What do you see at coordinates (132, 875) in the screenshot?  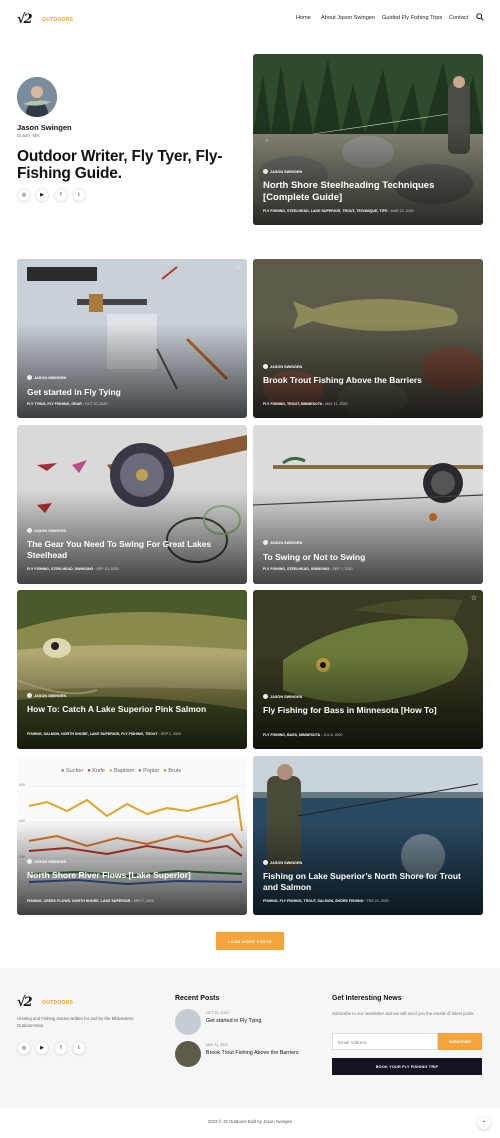 I see `card-title: North Shore River Flows [Lake Superior]` at bounding box center [132, 875].